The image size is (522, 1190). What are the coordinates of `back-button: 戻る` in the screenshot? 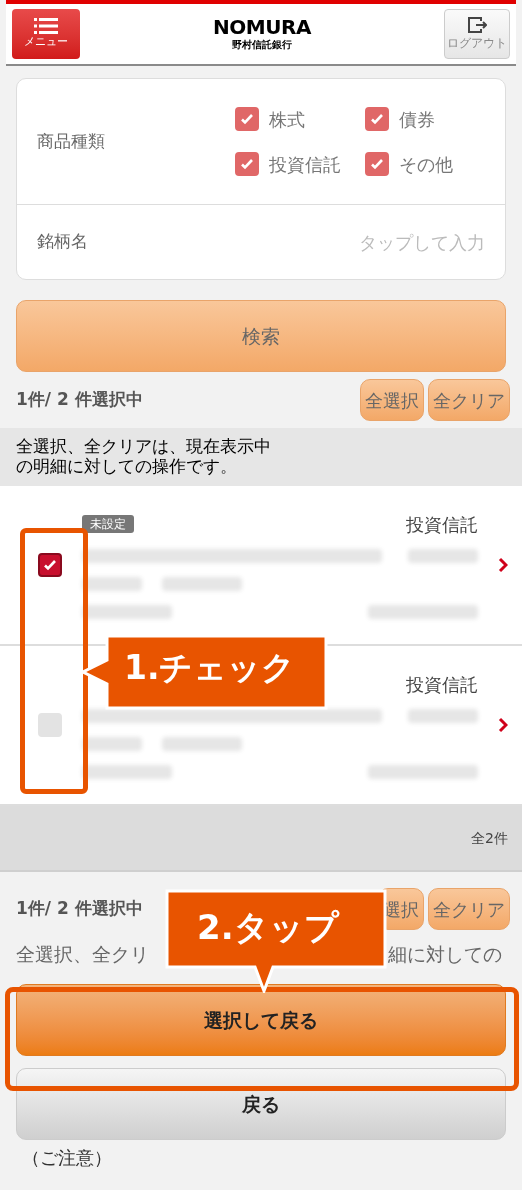 It's located at (261, 1104).